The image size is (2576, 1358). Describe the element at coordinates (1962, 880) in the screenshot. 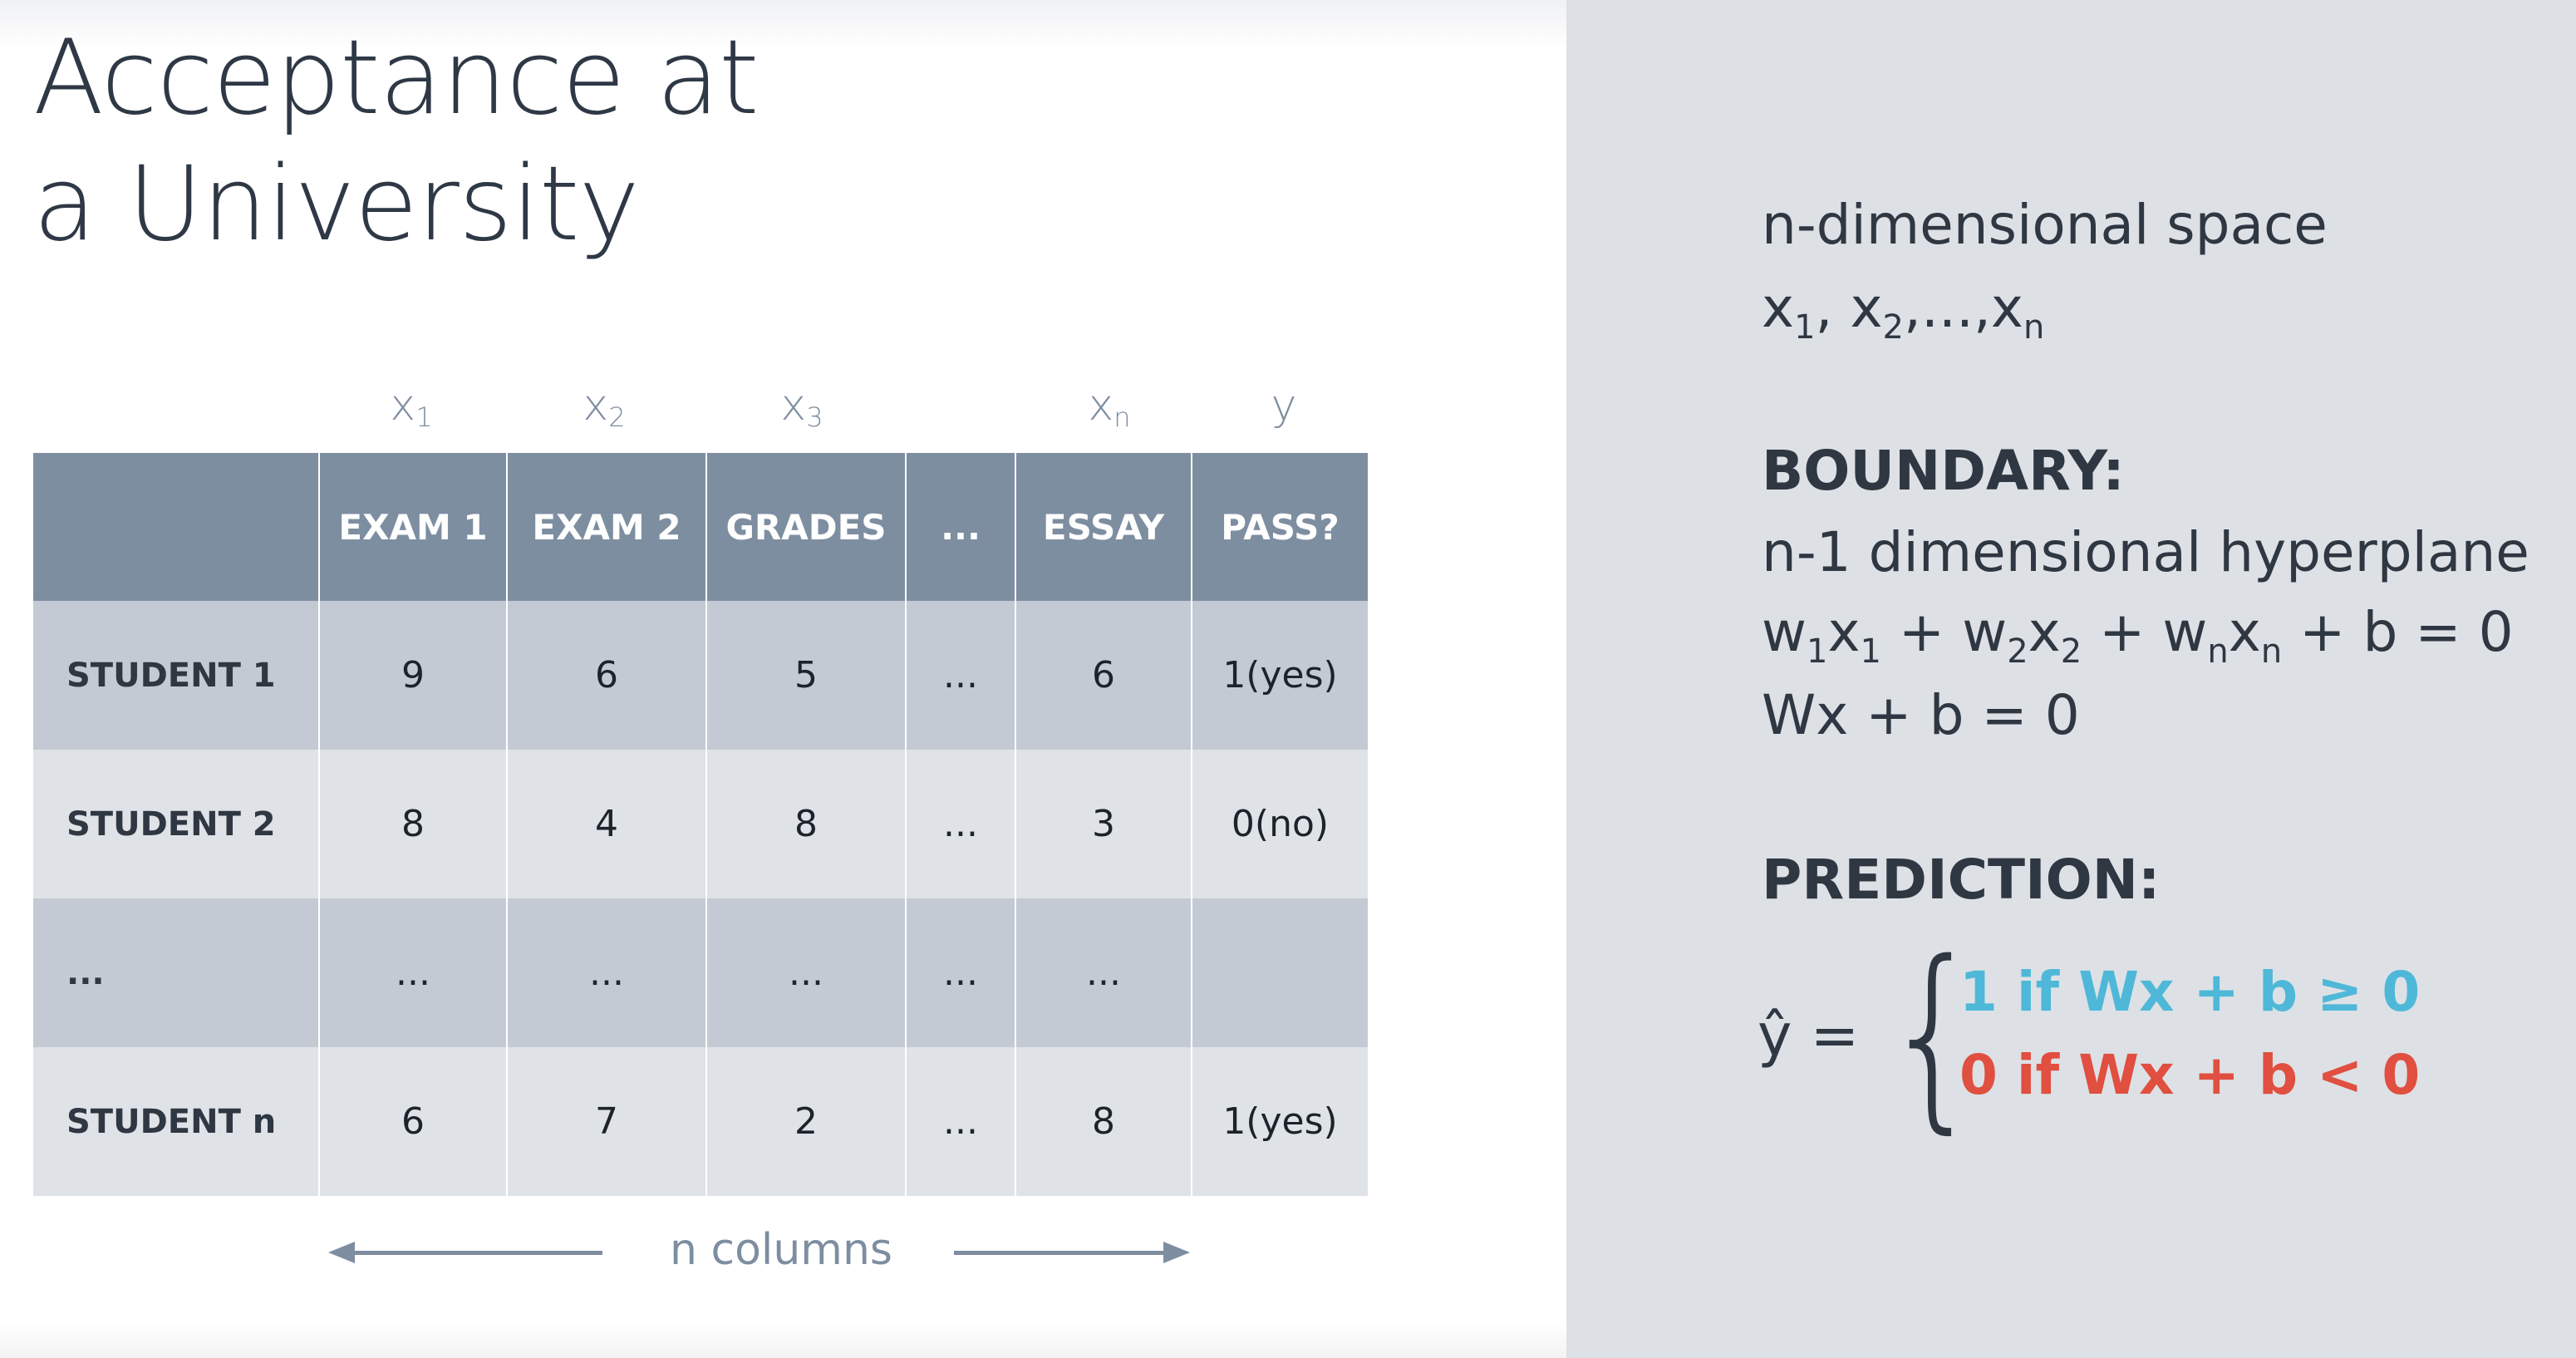

I see `prediction-heading: PREDICTION:` at that location.